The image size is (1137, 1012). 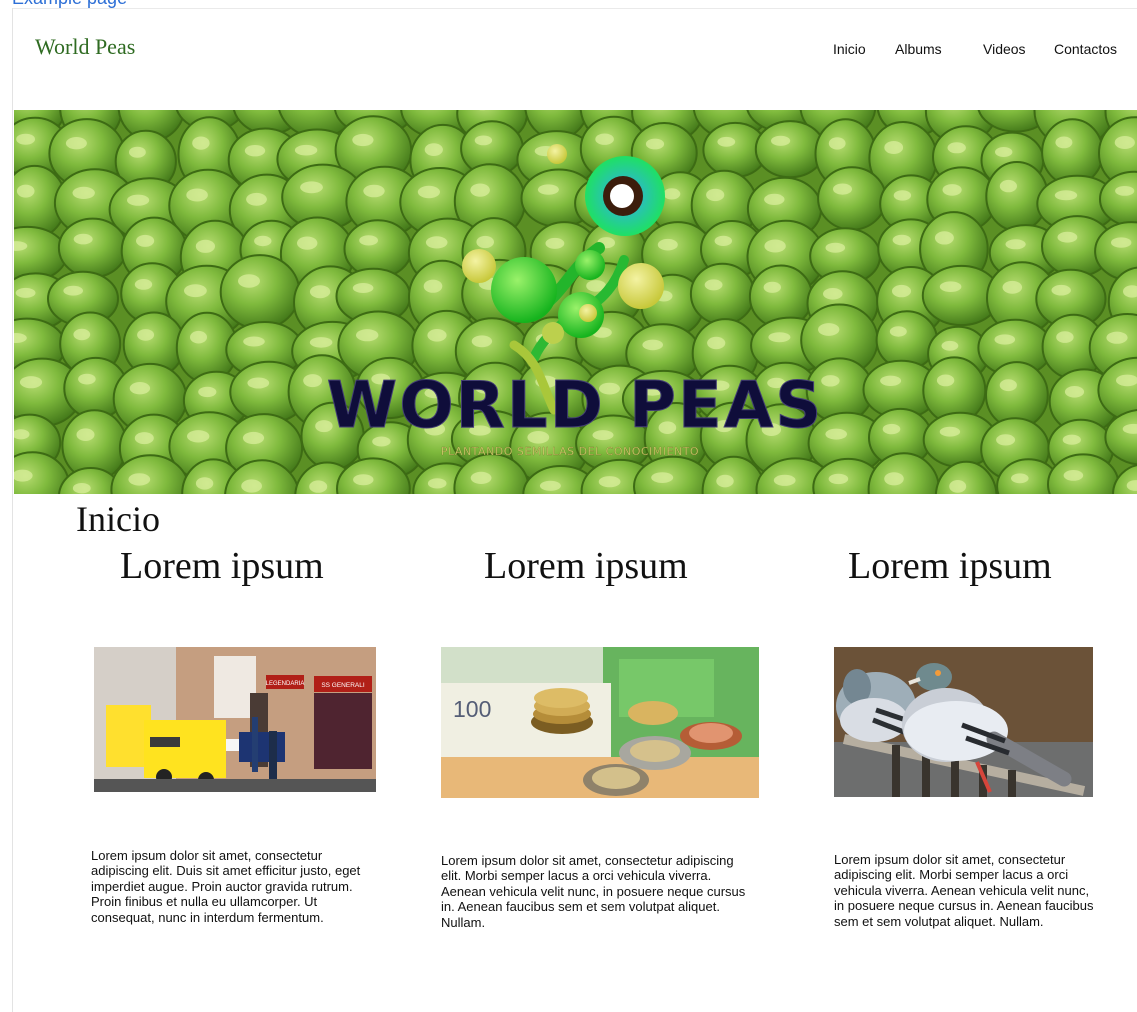 I want to click on svg-text: 100, so click(x=472, y=709).